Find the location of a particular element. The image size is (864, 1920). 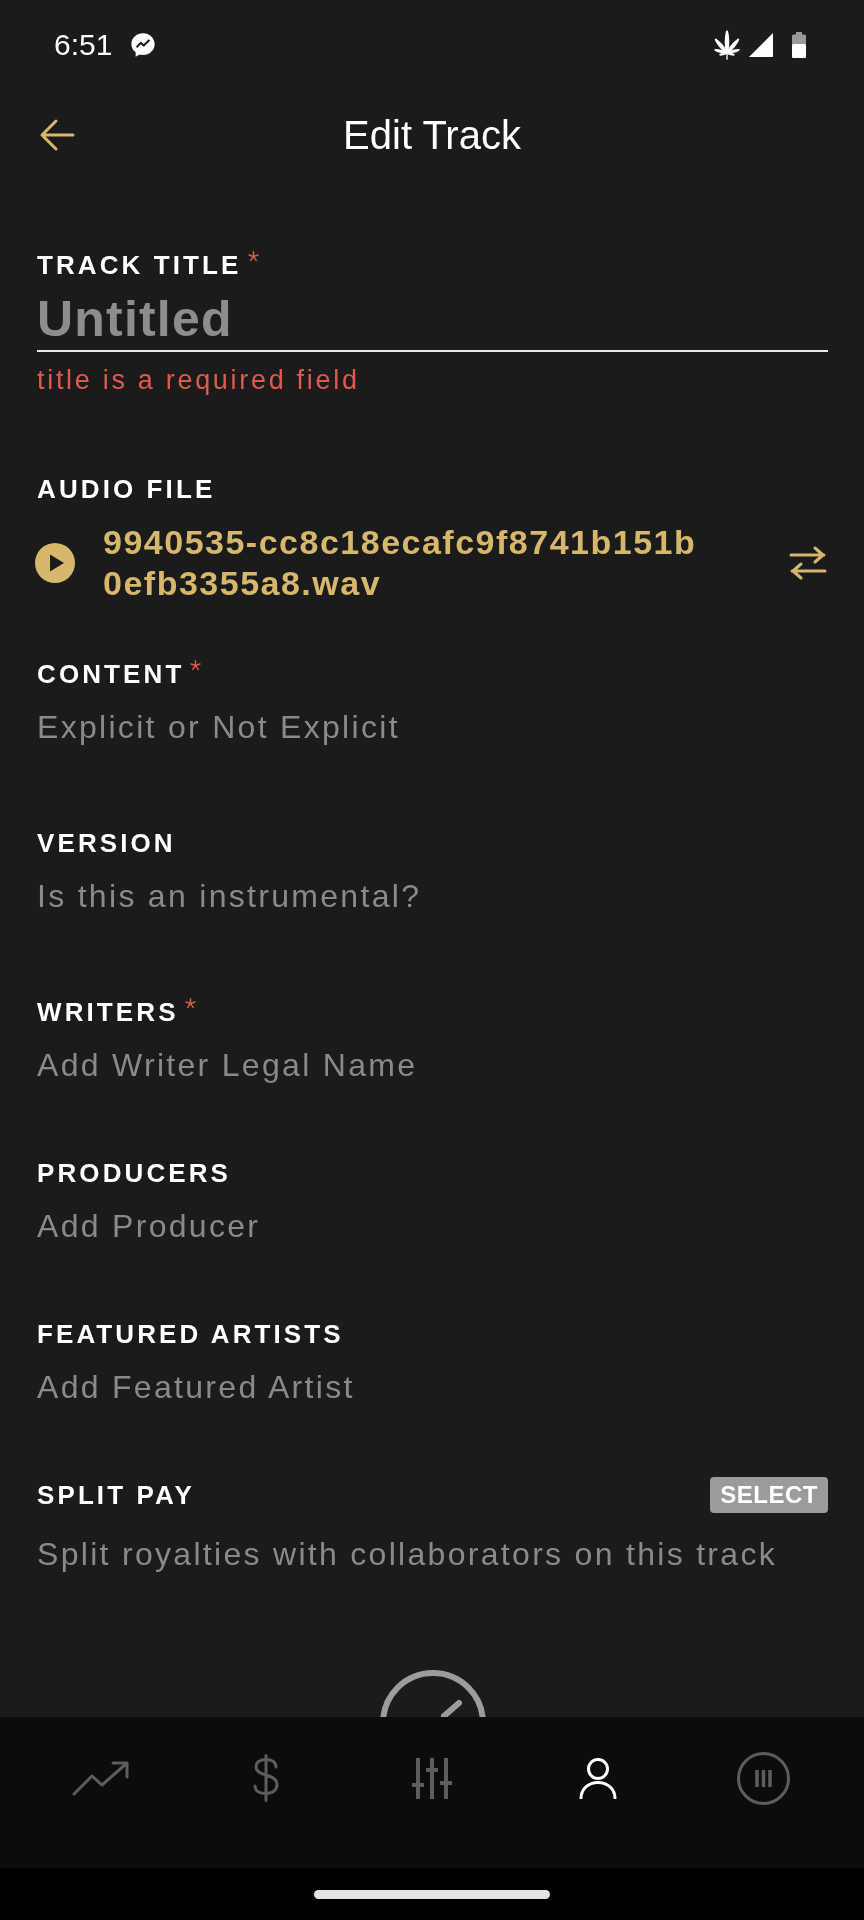

person-icon is located at coordinates (597, 1778).